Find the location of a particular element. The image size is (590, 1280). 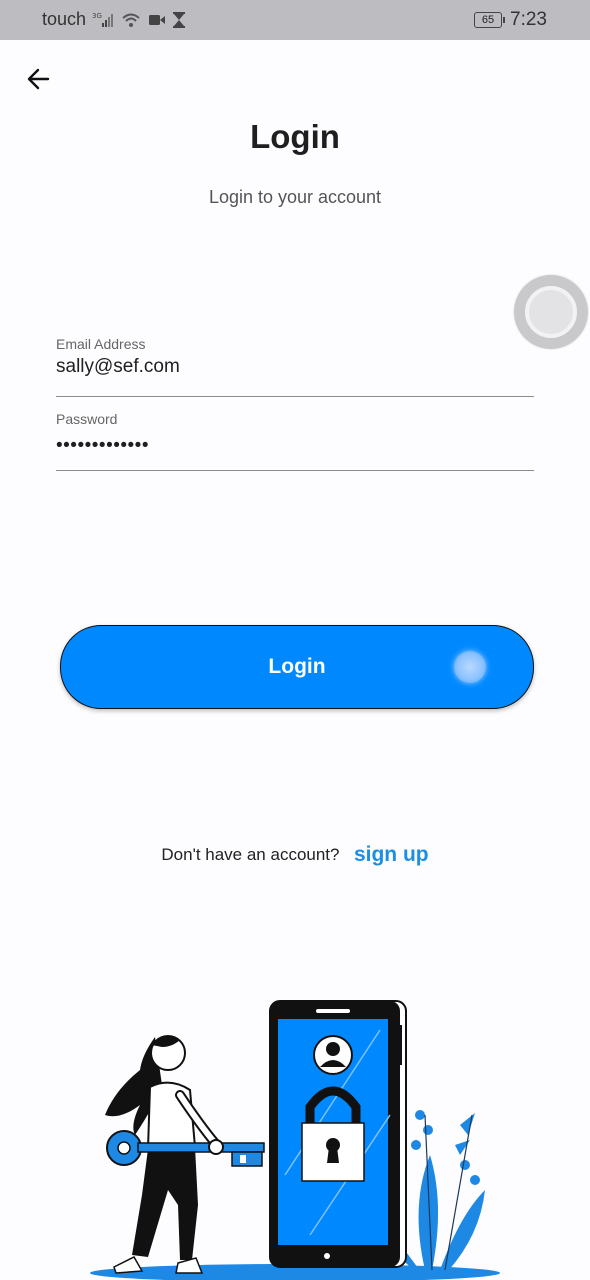

battery-level: 65 is located at coordinates (488, 20).